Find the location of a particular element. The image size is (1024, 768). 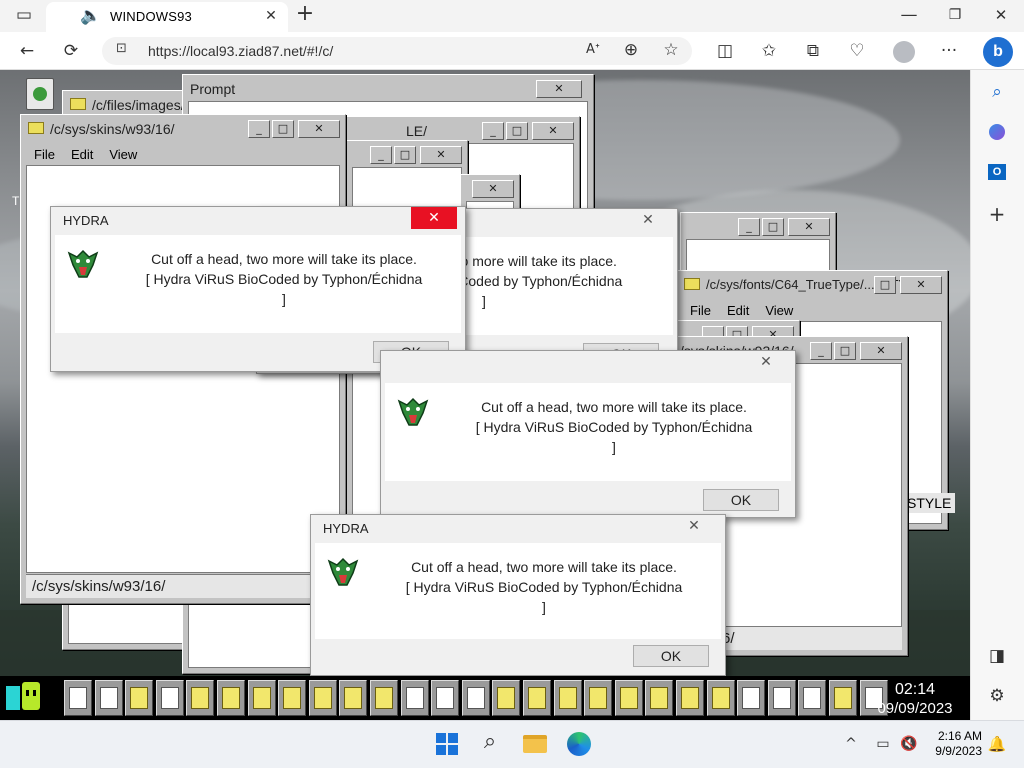

file-explorer-icon is located at coordinates (535, 744).